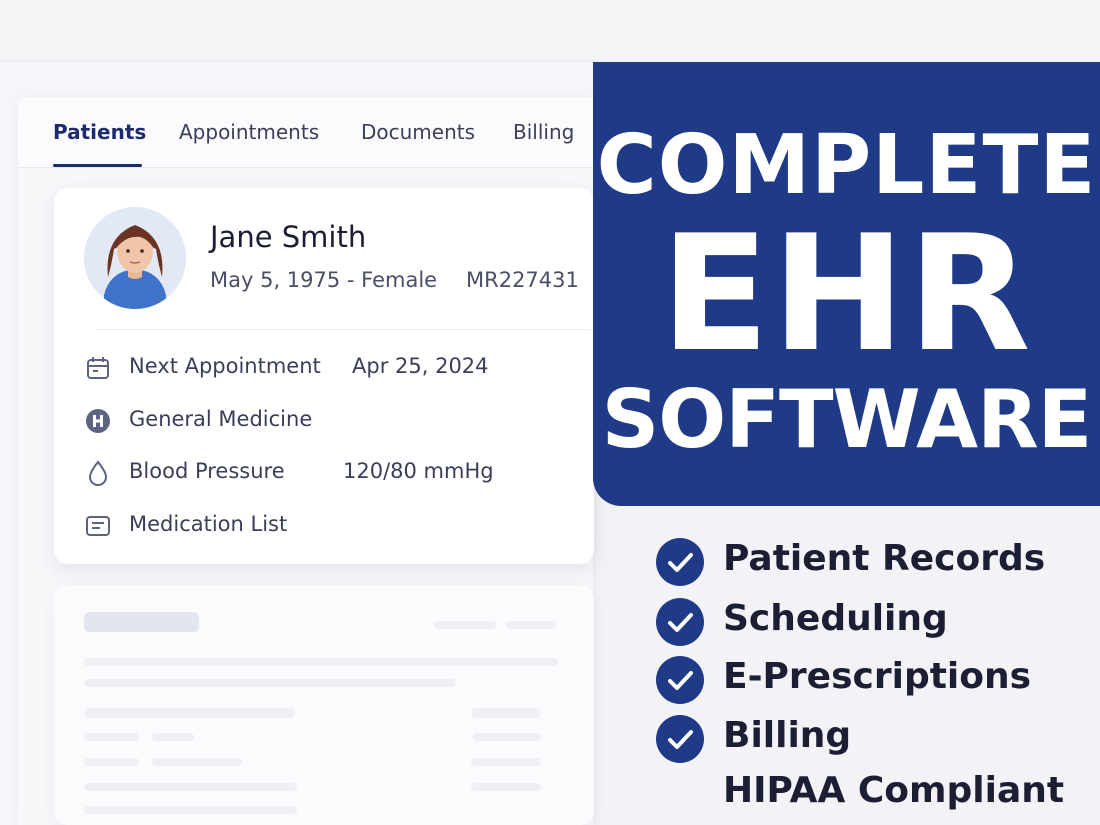  I want to click on blood-pressure-value: 120/80 mmHg, so click(418, 471).